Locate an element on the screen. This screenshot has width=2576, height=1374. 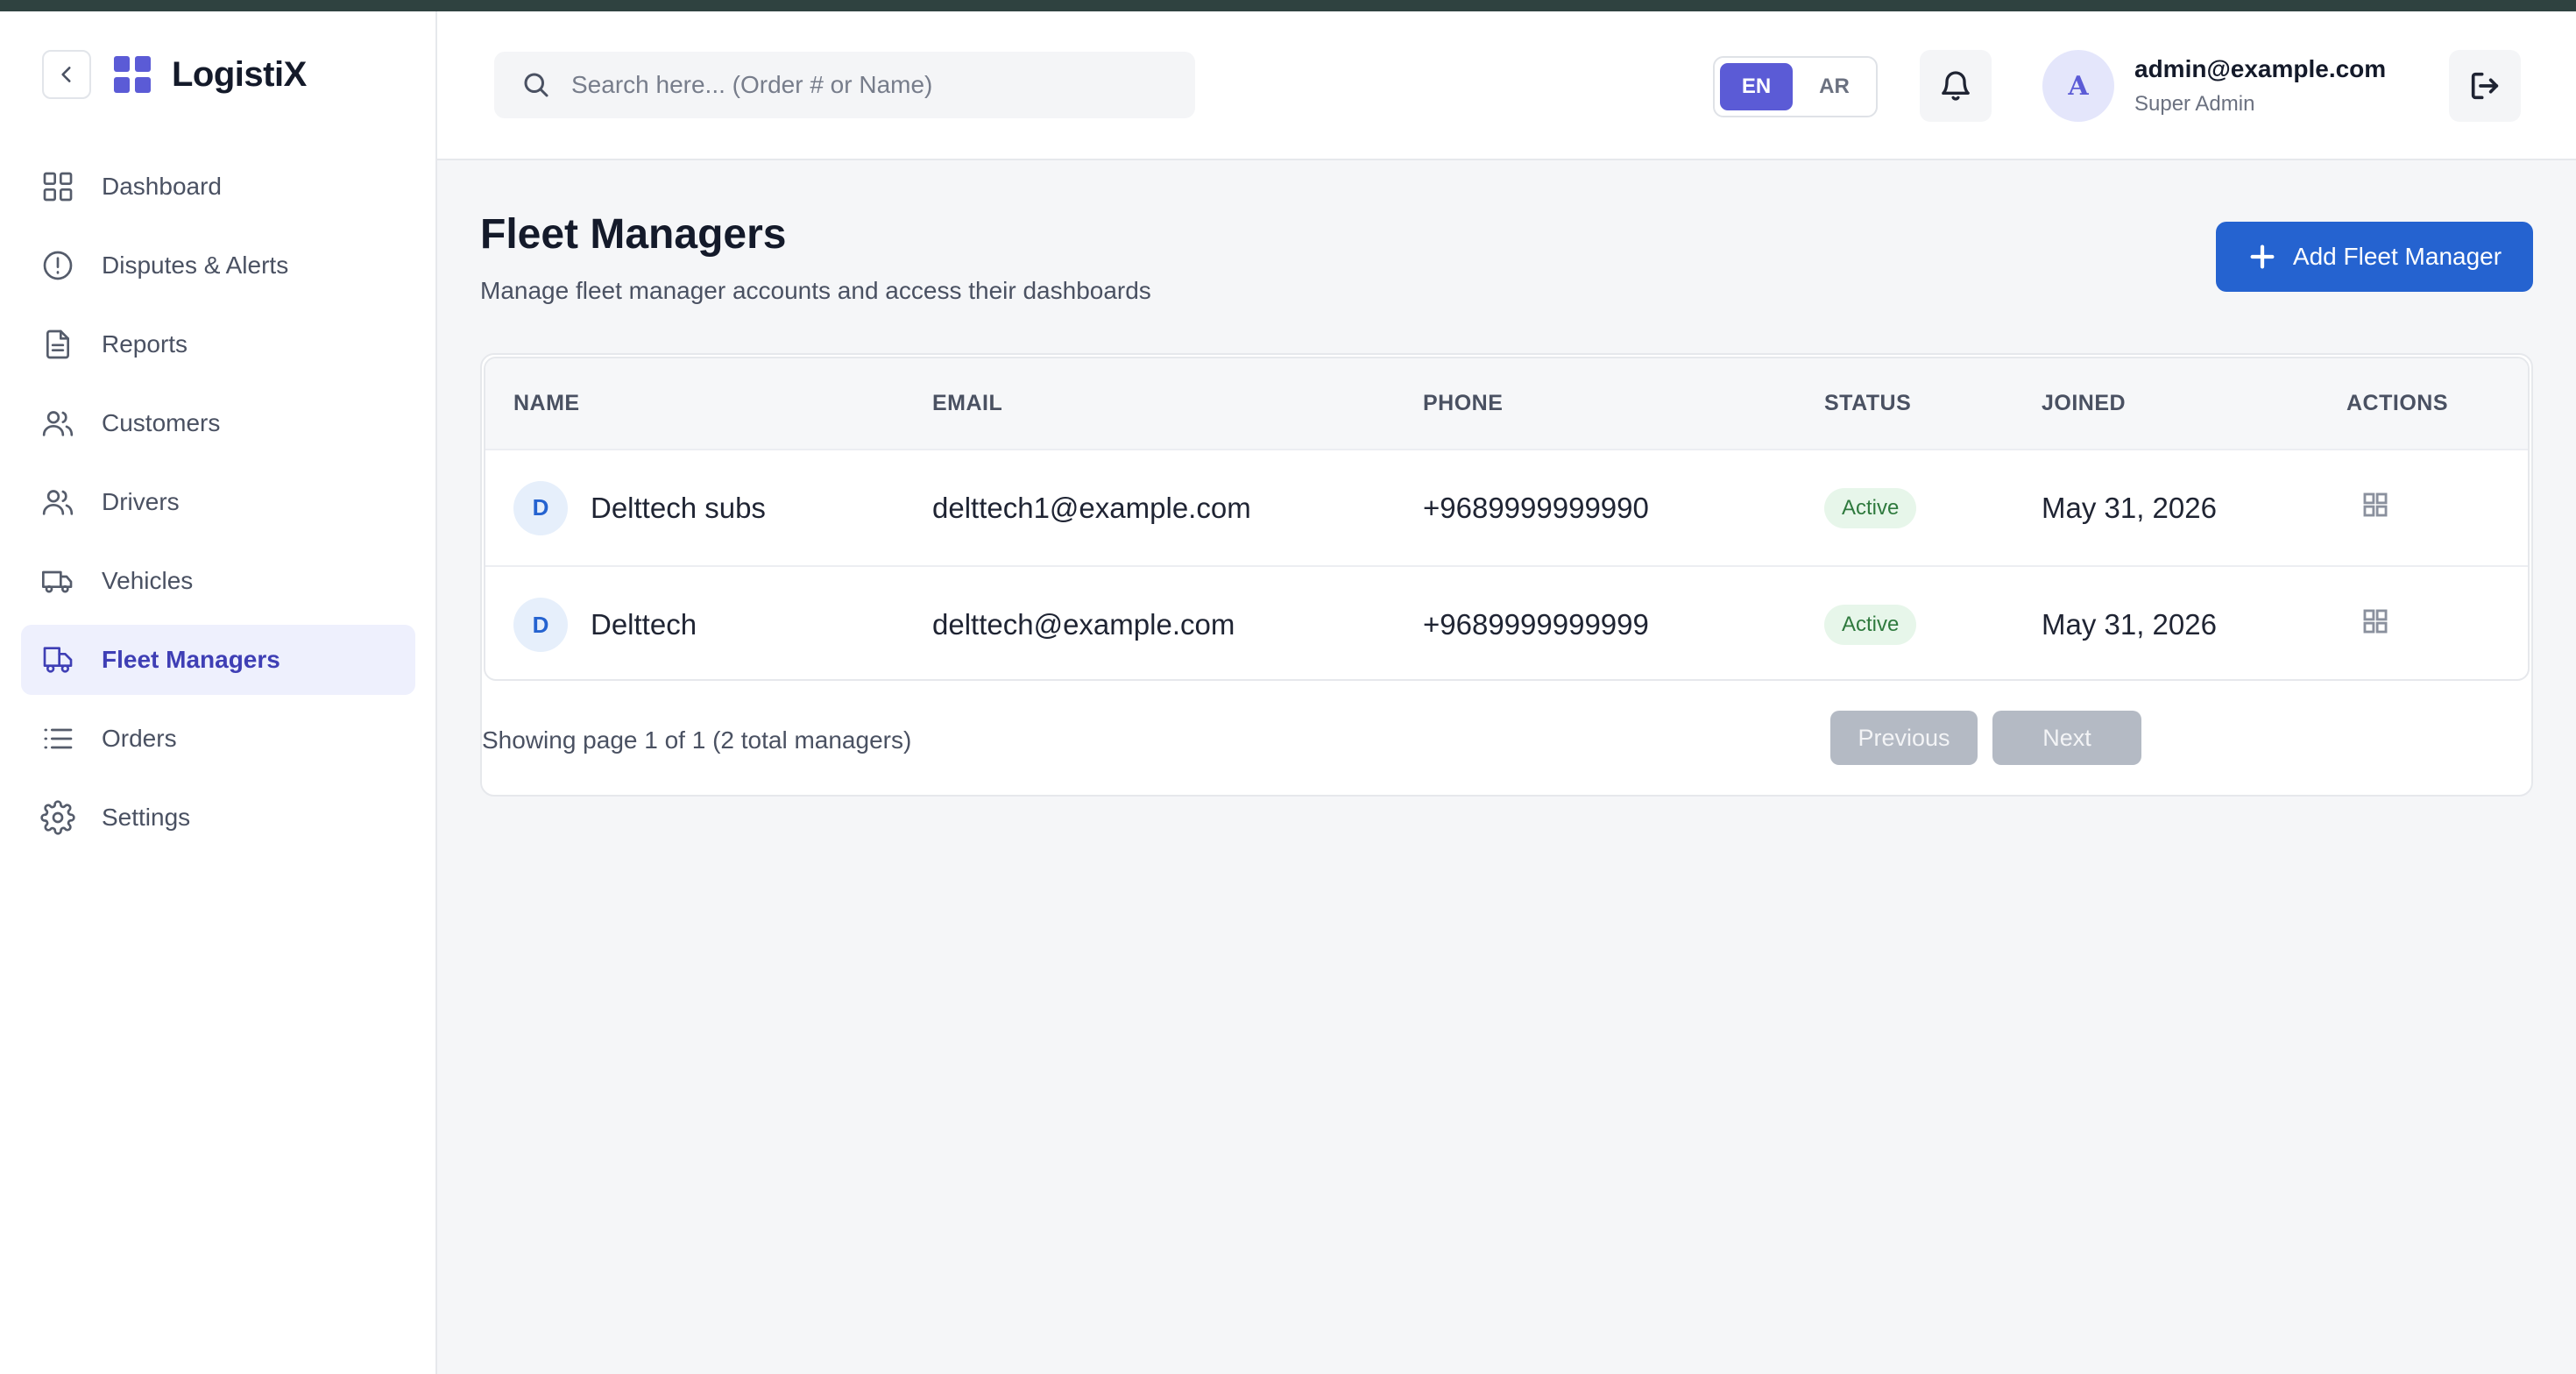
sidebar-item-dashboard: Dashboard is located at coordinates (218, 187).